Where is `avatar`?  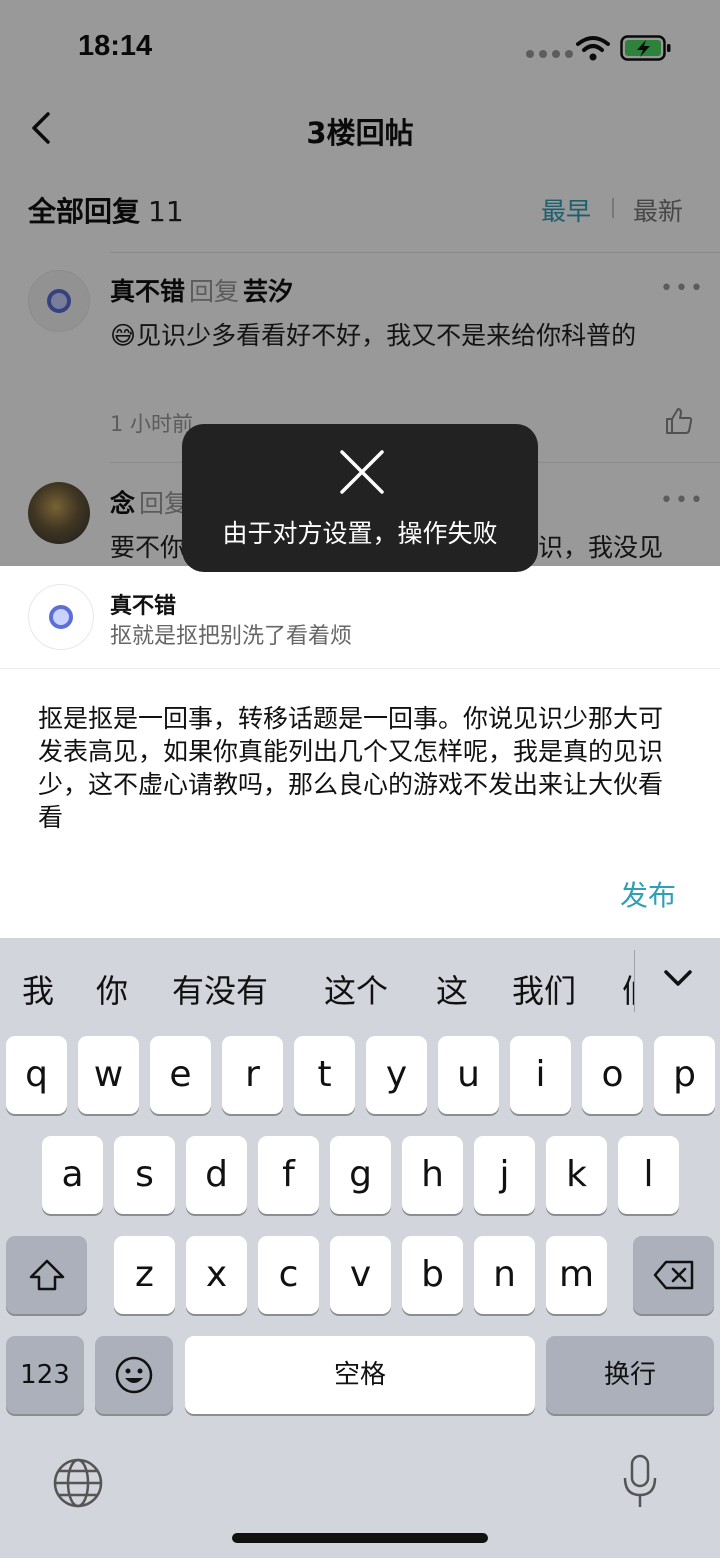
avatar is located at coordinates (61, 617).